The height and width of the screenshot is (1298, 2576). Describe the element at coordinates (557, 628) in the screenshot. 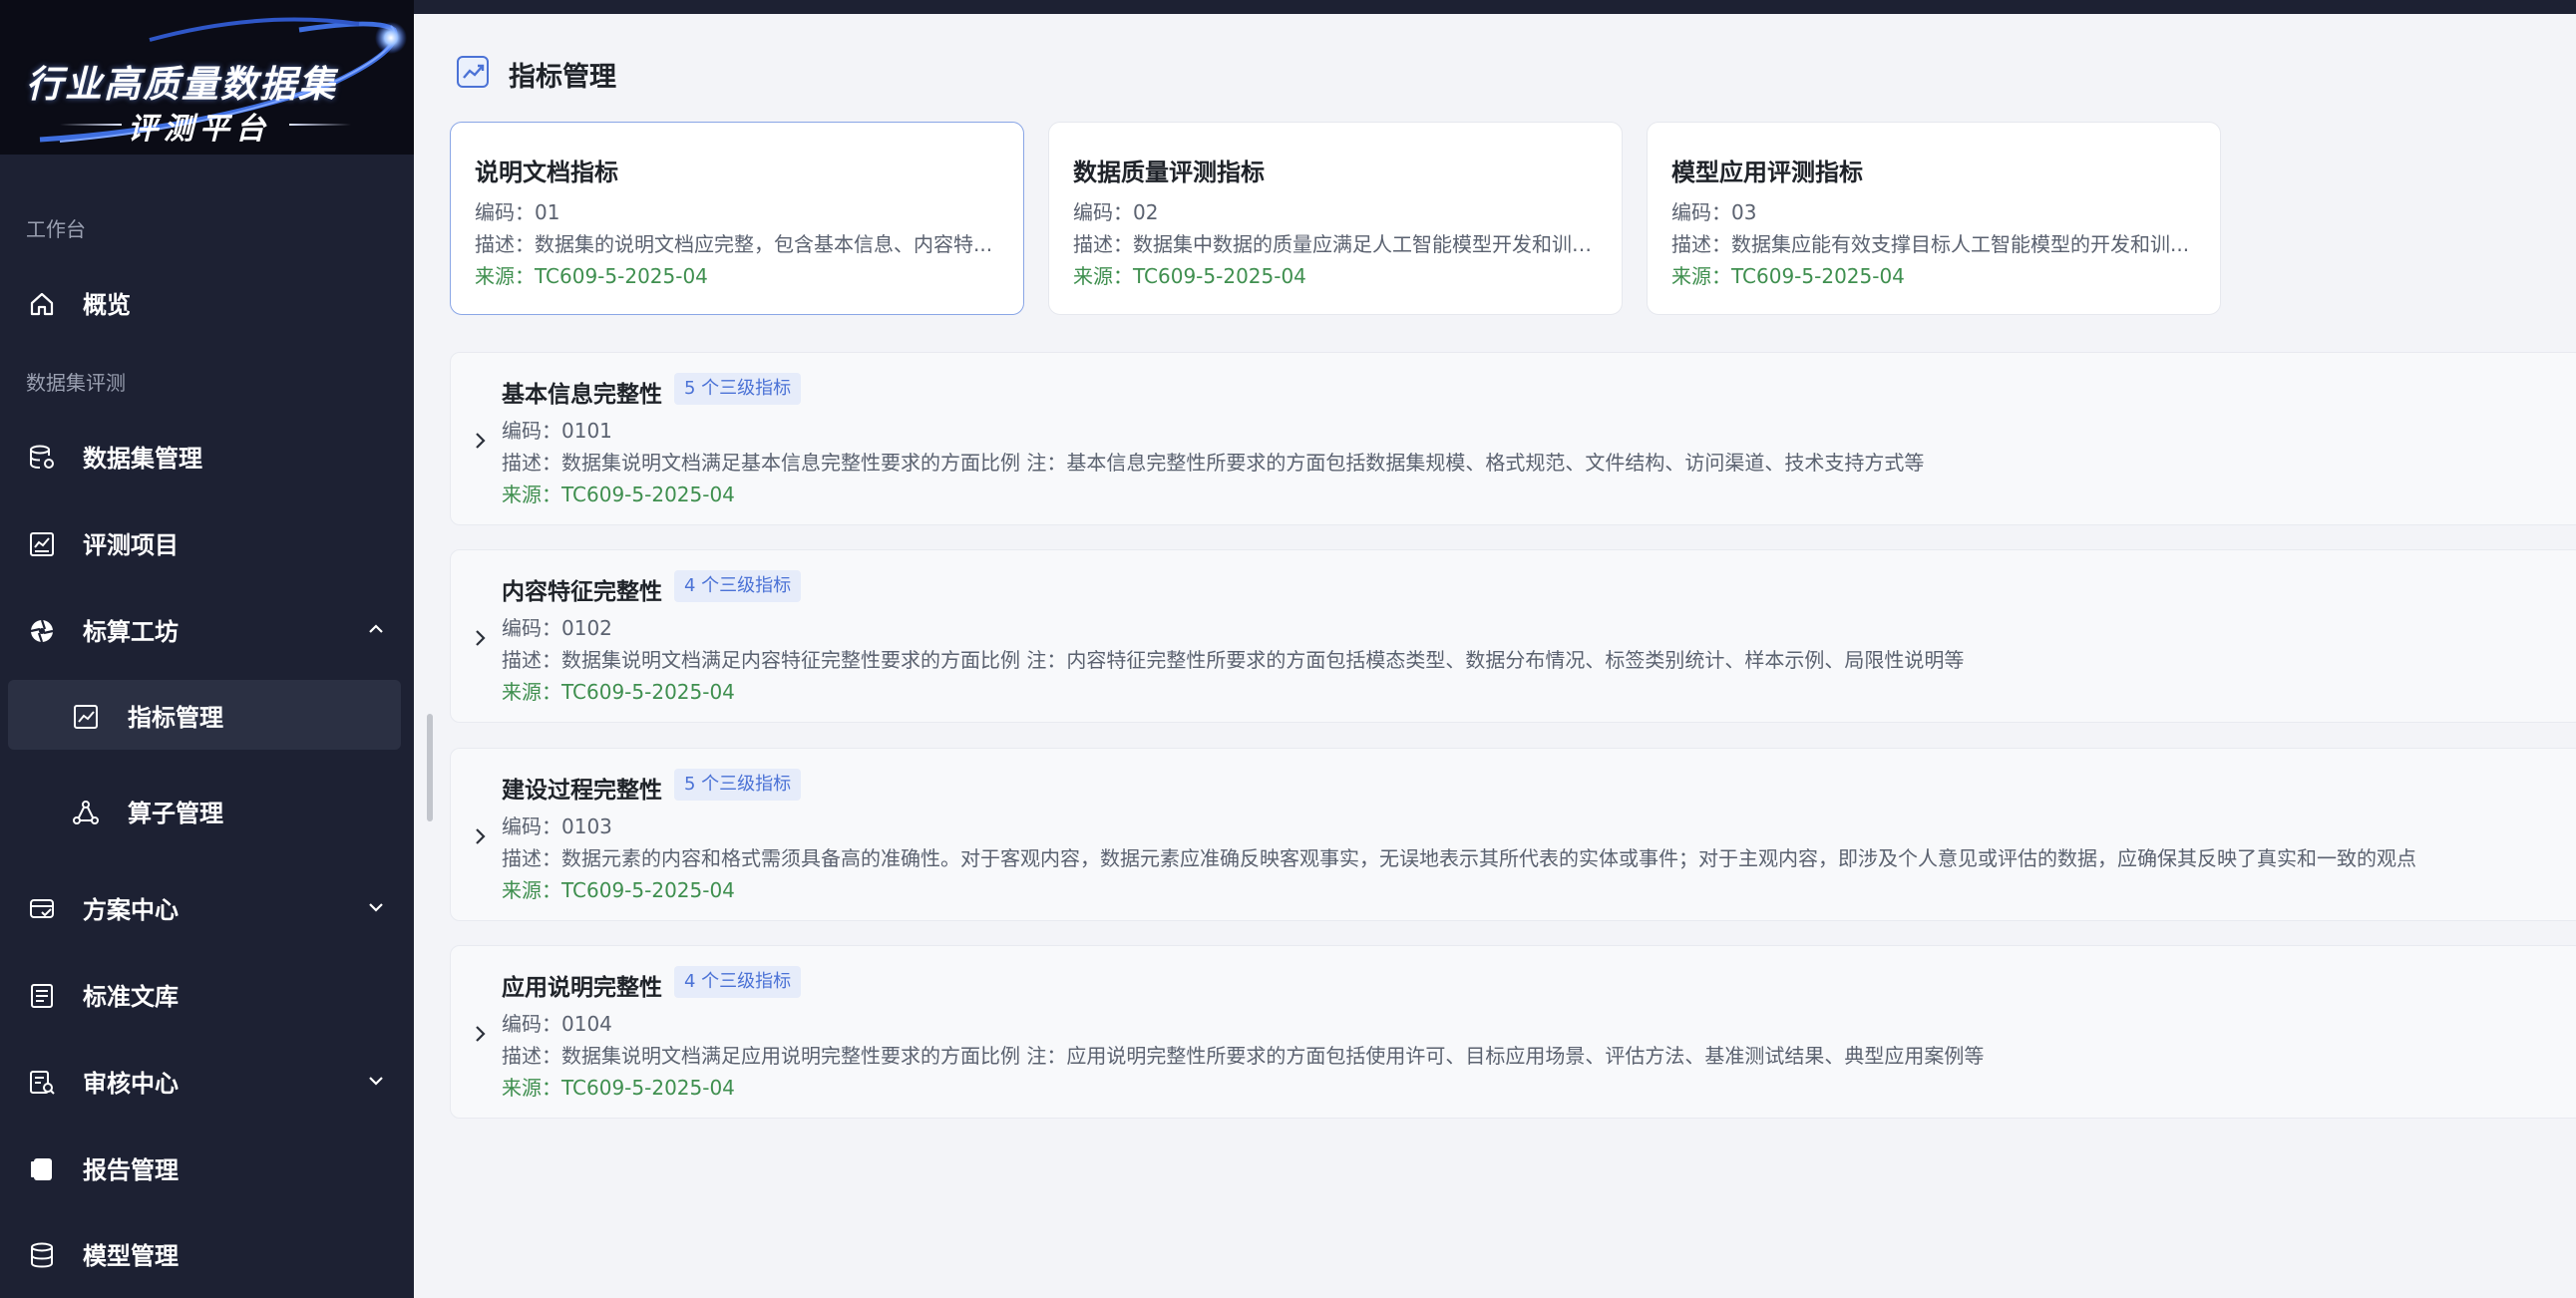

I see `row-code: 编码：0102` at that location.